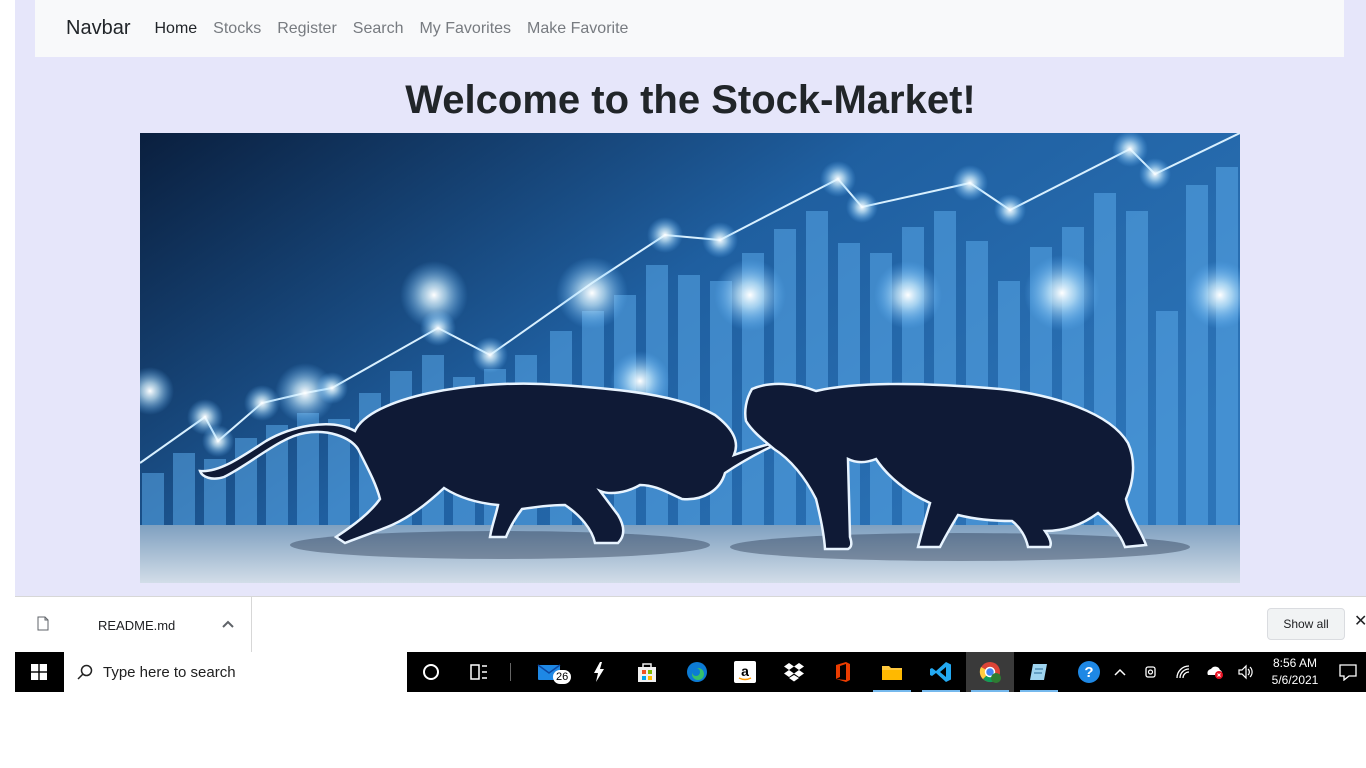 The width and height of the screenshot is (1366, 768). I want to click on task-view-icon, so click(479, 672).